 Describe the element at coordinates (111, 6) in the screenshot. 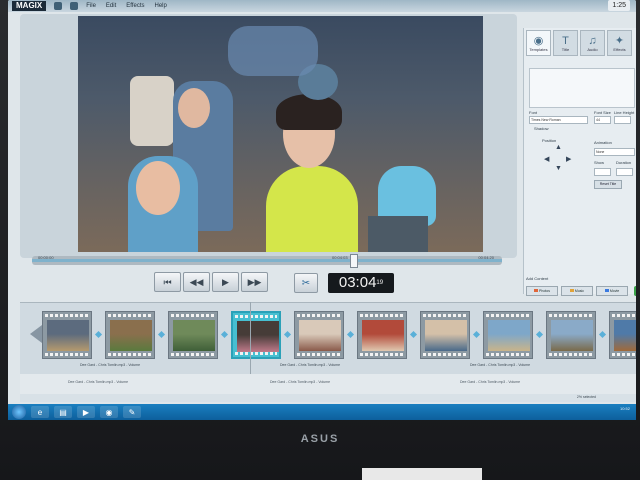

I see `menu-edit: Edit` at that location.